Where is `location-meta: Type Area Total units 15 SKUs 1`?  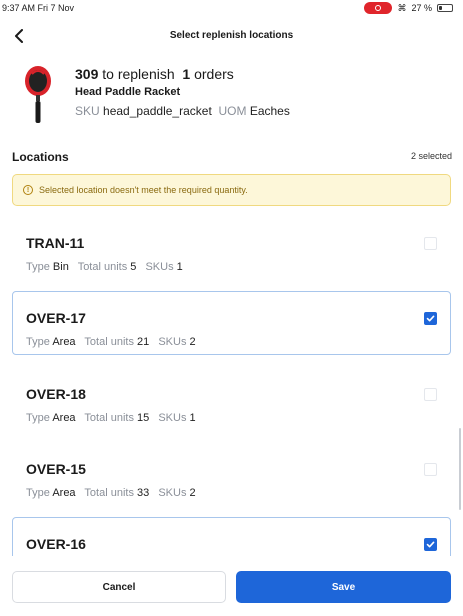
location-meta: Type Area Total units 15 SKUs 1 is located at coordinates (114, 418).